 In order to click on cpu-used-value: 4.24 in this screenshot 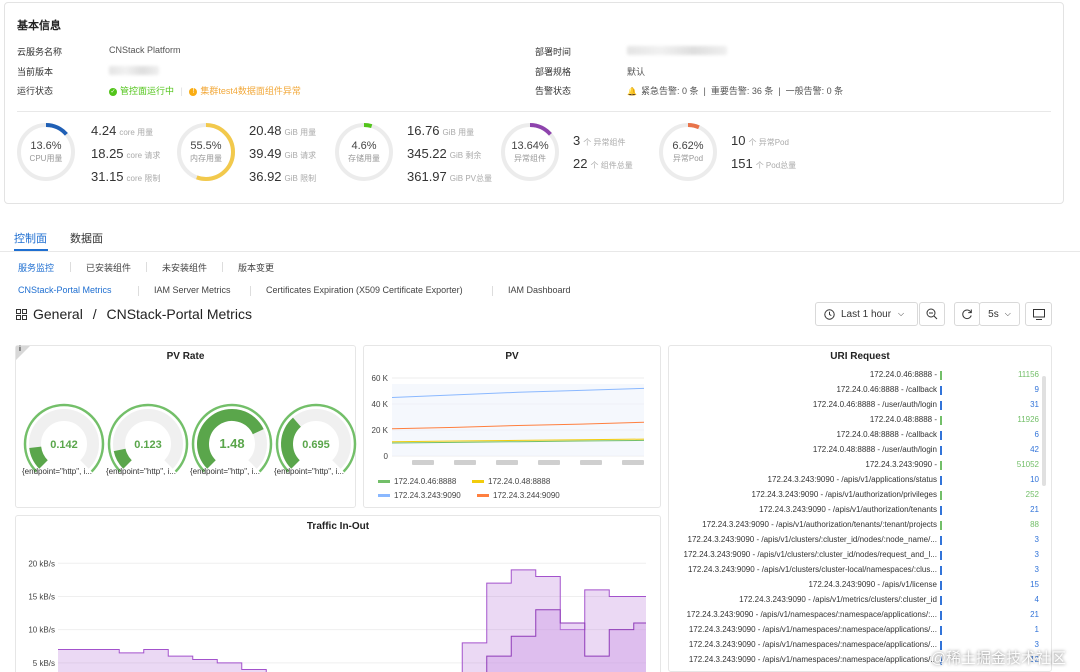, I will do `click(104, 130)`.